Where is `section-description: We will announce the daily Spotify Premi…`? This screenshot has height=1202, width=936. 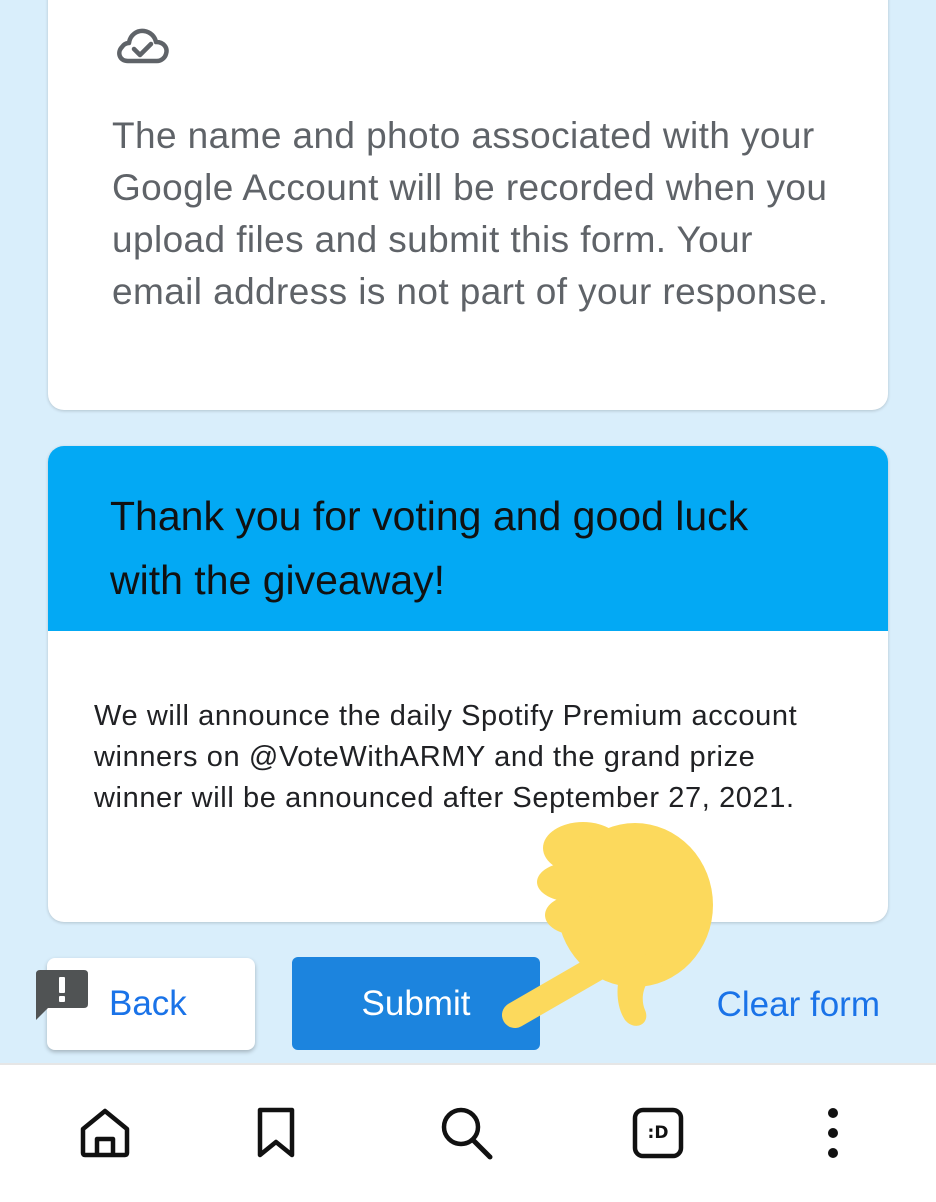 section-description: We will announce the daily Spotify Premi… is located at coordinates (446, 757).